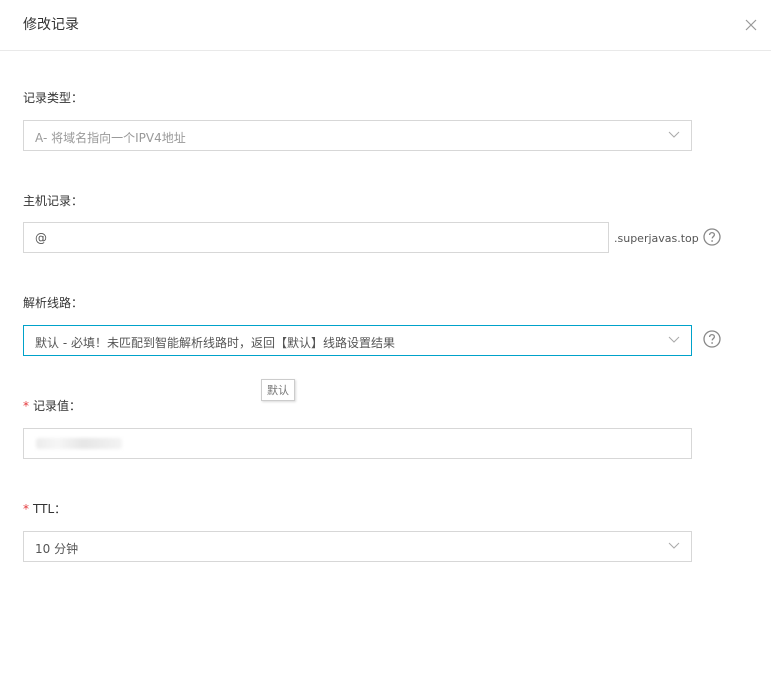  I want to click on line-tooltip: 默认, so click(278, 390).